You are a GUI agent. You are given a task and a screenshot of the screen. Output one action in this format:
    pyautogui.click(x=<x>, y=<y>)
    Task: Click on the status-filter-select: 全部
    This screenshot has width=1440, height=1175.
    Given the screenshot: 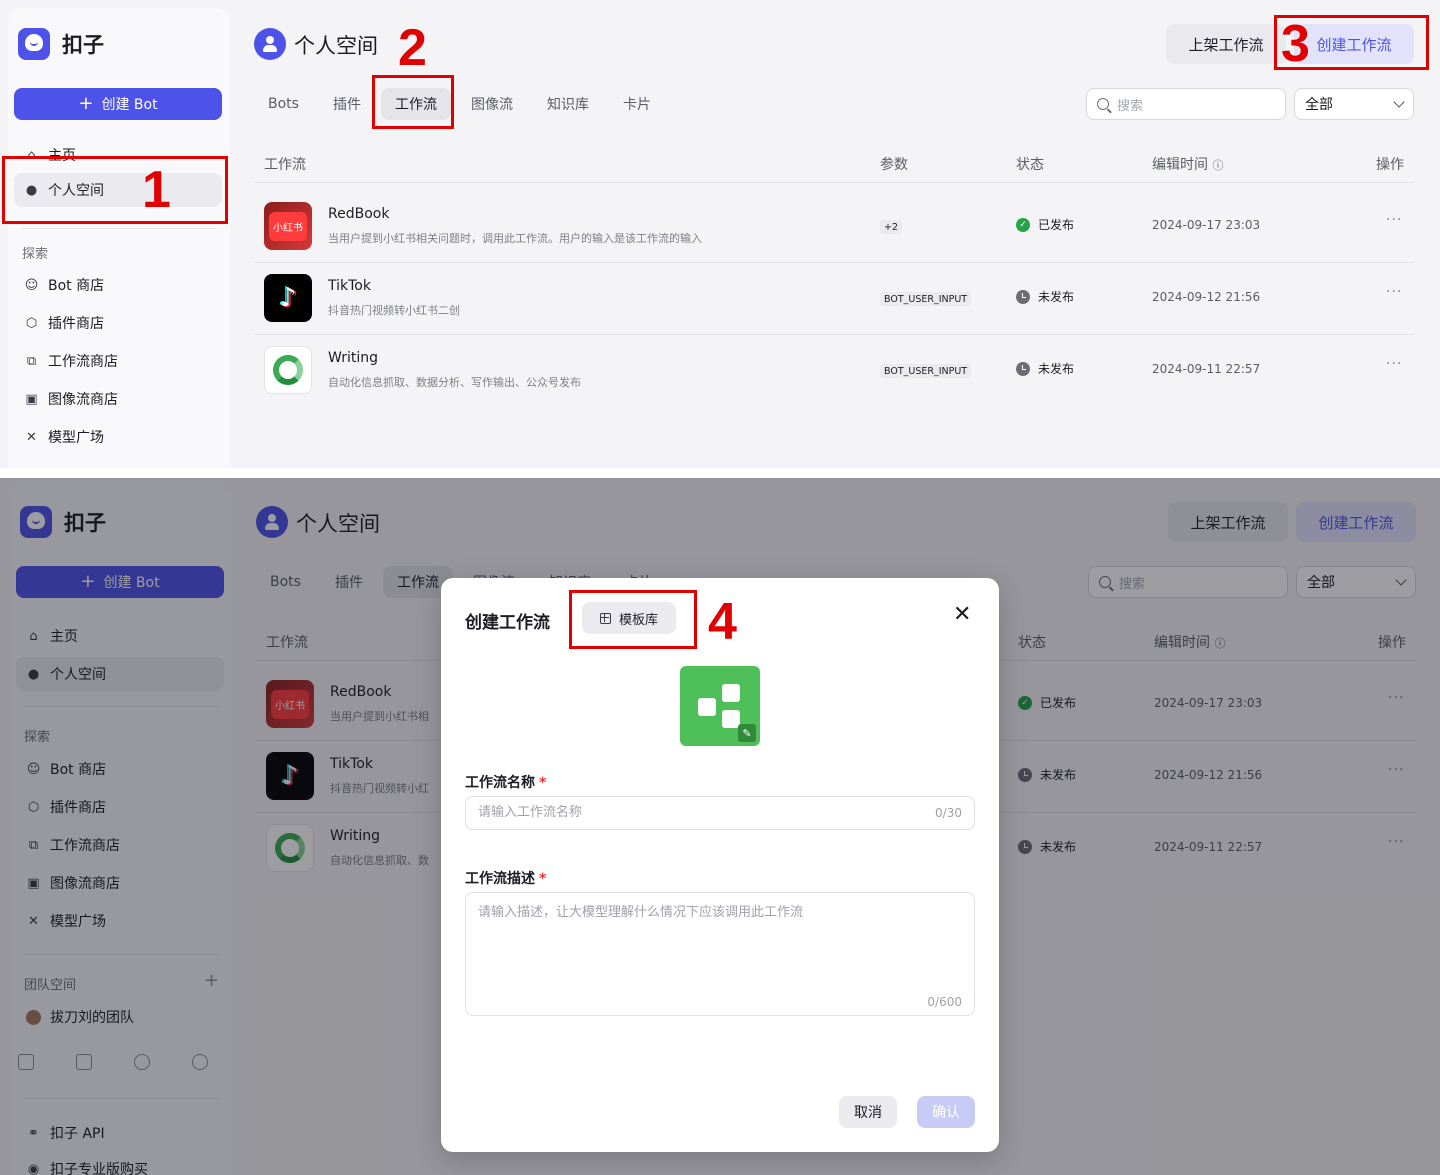 What is the action you would take?
    pyautogui.click(x=1354, y=104)
    